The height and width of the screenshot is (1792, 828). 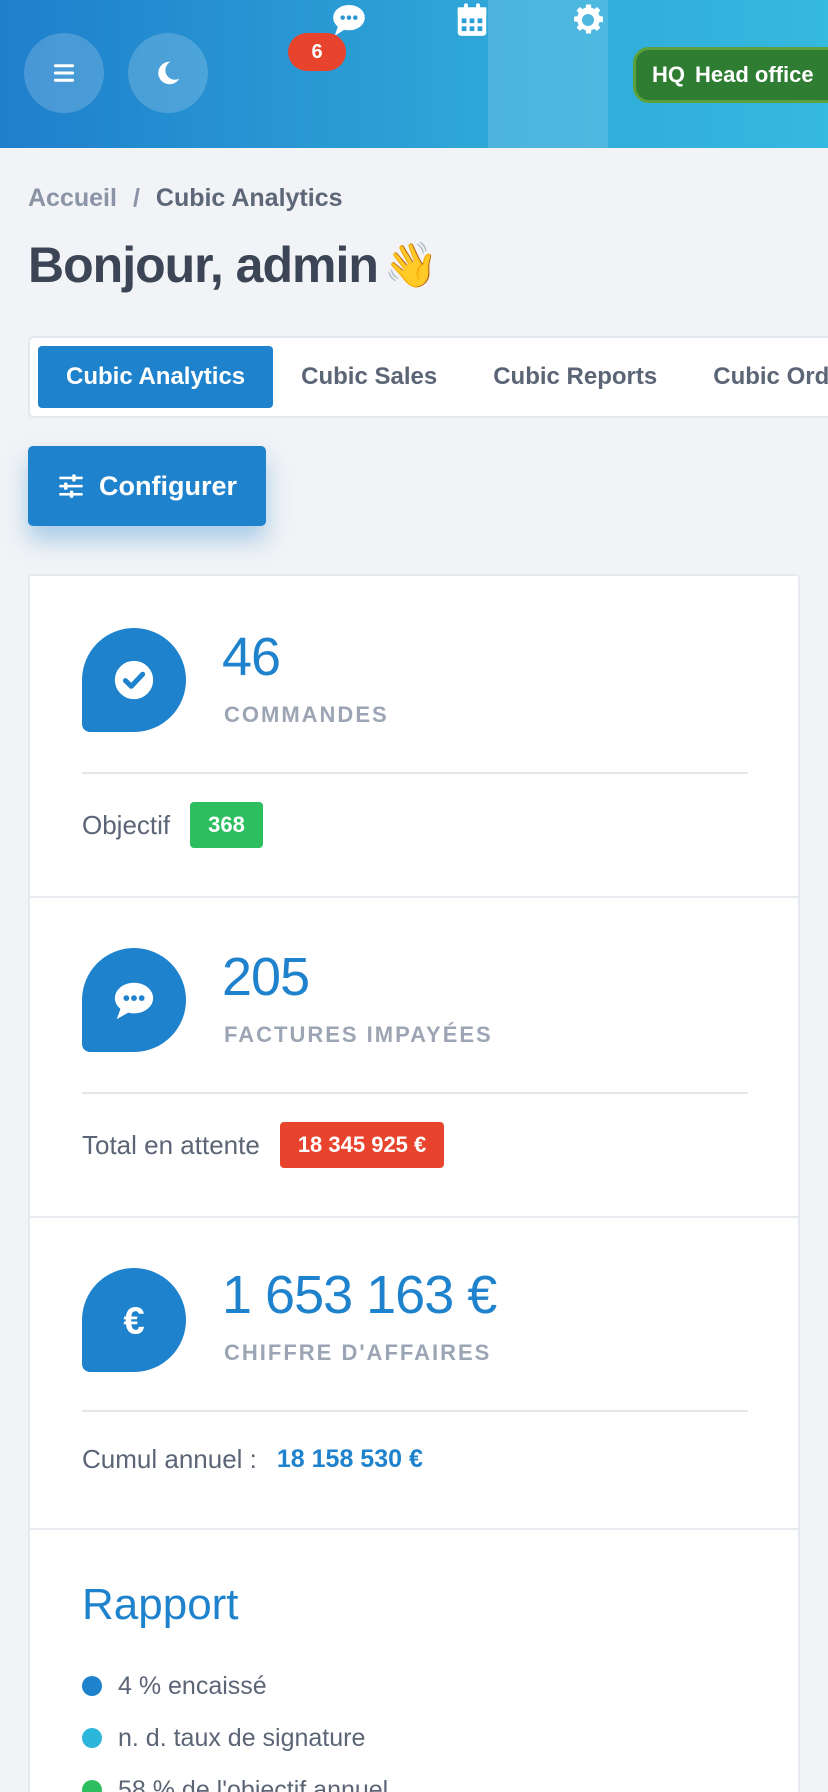 I want to click on report-legend-item: 58 % de l'objectif annuel, so click(x=235, y=1778).